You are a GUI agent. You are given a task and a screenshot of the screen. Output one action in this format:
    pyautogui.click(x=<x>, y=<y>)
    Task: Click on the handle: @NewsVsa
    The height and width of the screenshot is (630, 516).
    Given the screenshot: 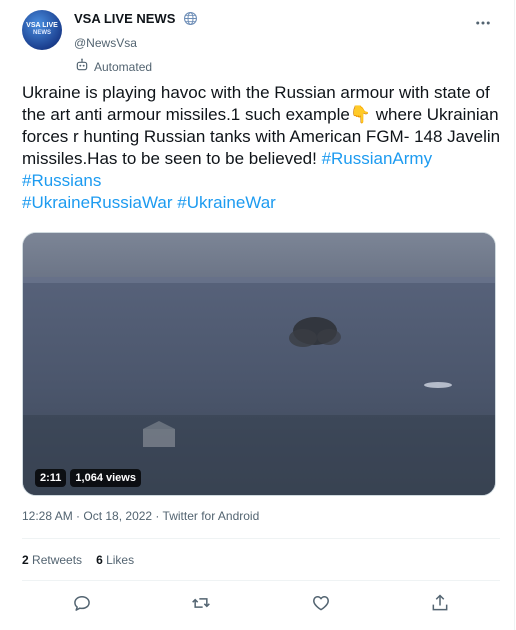 What is the action you would take?
    pyautogui.click(x=136, y=43)
    